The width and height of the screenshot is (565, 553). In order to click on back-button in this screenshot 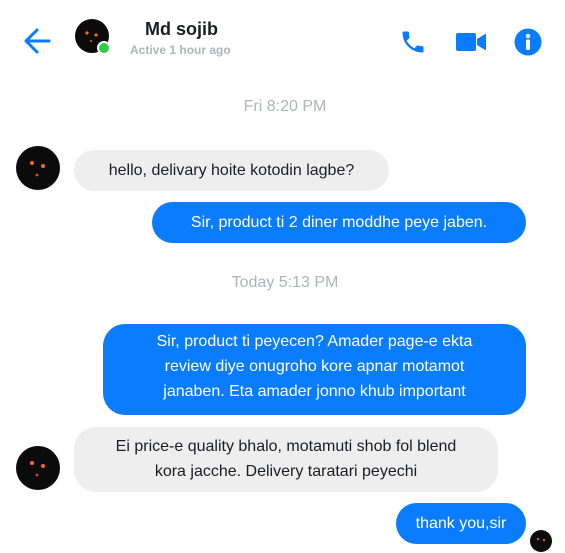, I will do `click(37, 41)`.